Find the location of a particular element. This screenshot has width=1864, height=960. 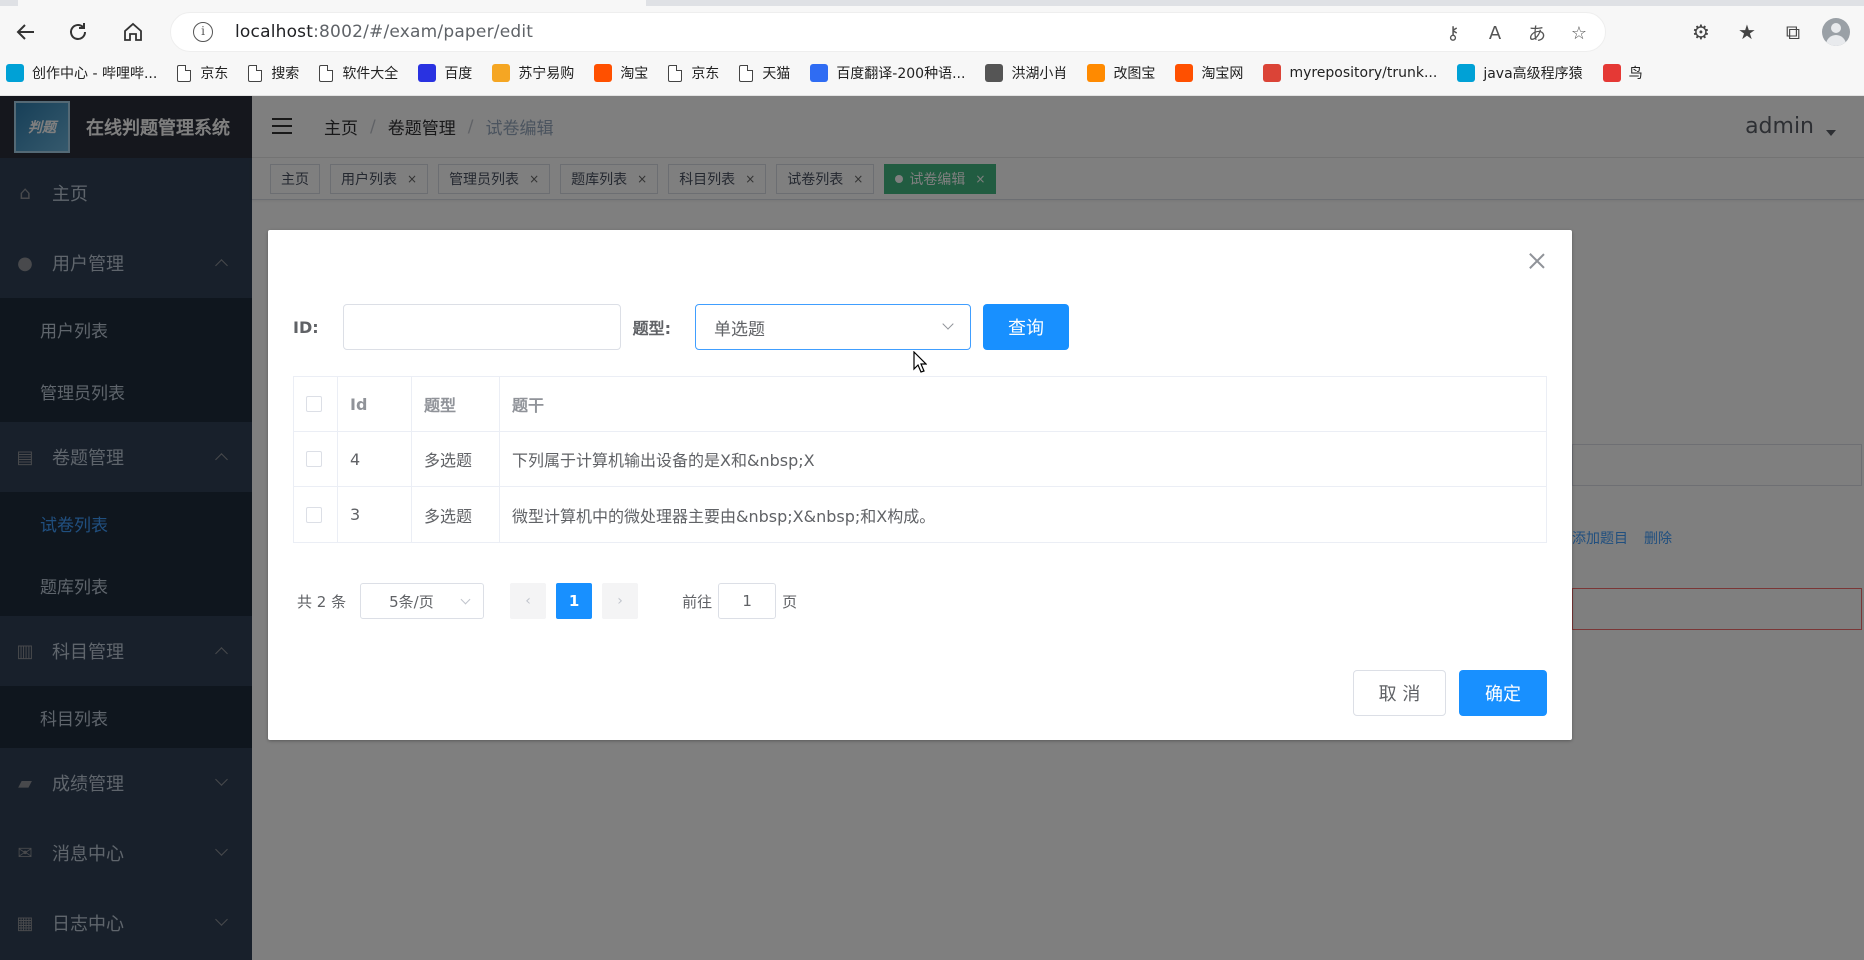

read-aloud-icon: A is located at coordinates (1495, 33).